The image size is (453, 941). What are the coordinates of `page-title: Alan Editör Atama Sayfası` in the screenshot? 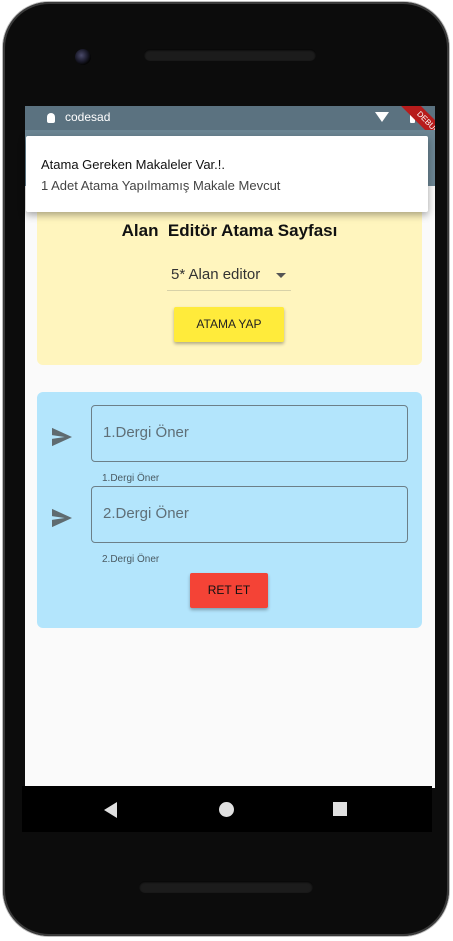 It's located at (229, 230).